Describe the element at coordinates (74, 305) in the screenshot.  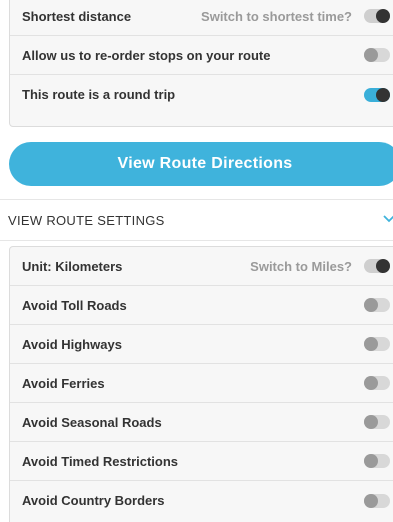
I see `setting-label: Avoid Toll Roads` at that location.